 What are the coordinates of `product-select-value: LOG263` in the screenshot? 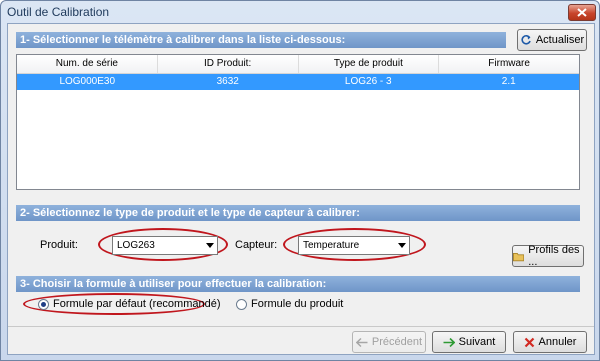 It's located at (136, 245).